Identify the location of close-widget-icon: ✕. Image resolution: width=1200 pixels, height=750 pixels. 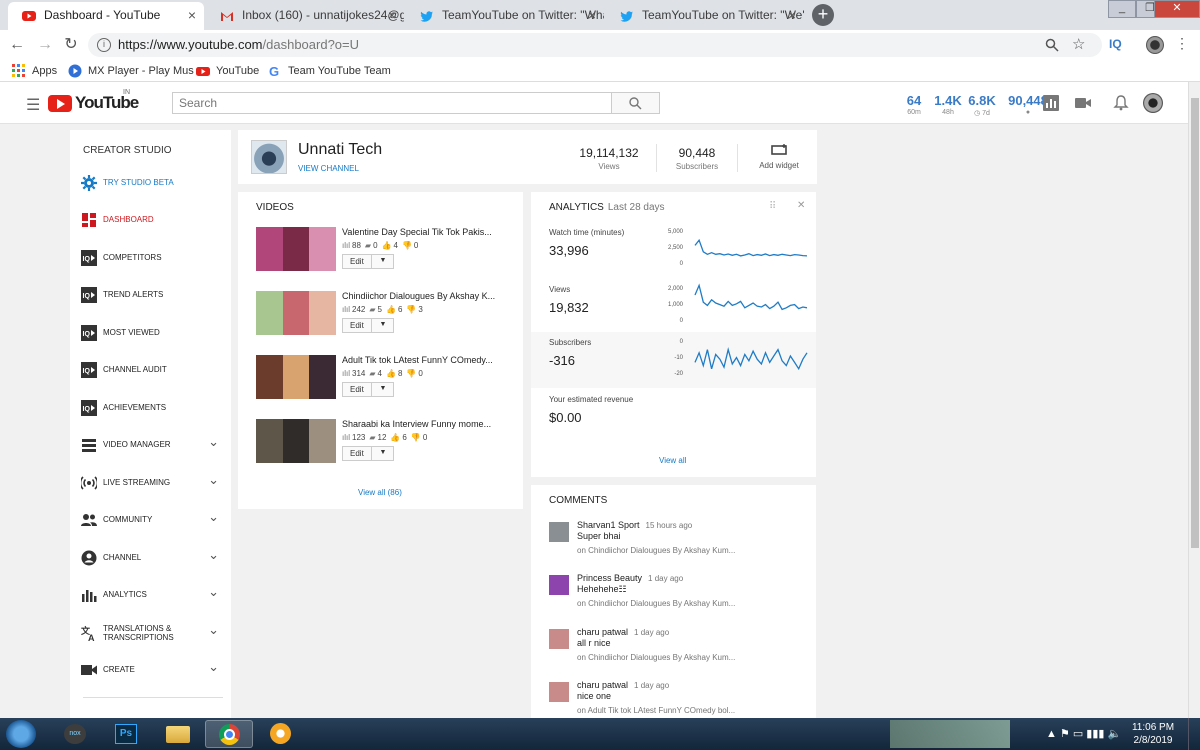
(801, 205).